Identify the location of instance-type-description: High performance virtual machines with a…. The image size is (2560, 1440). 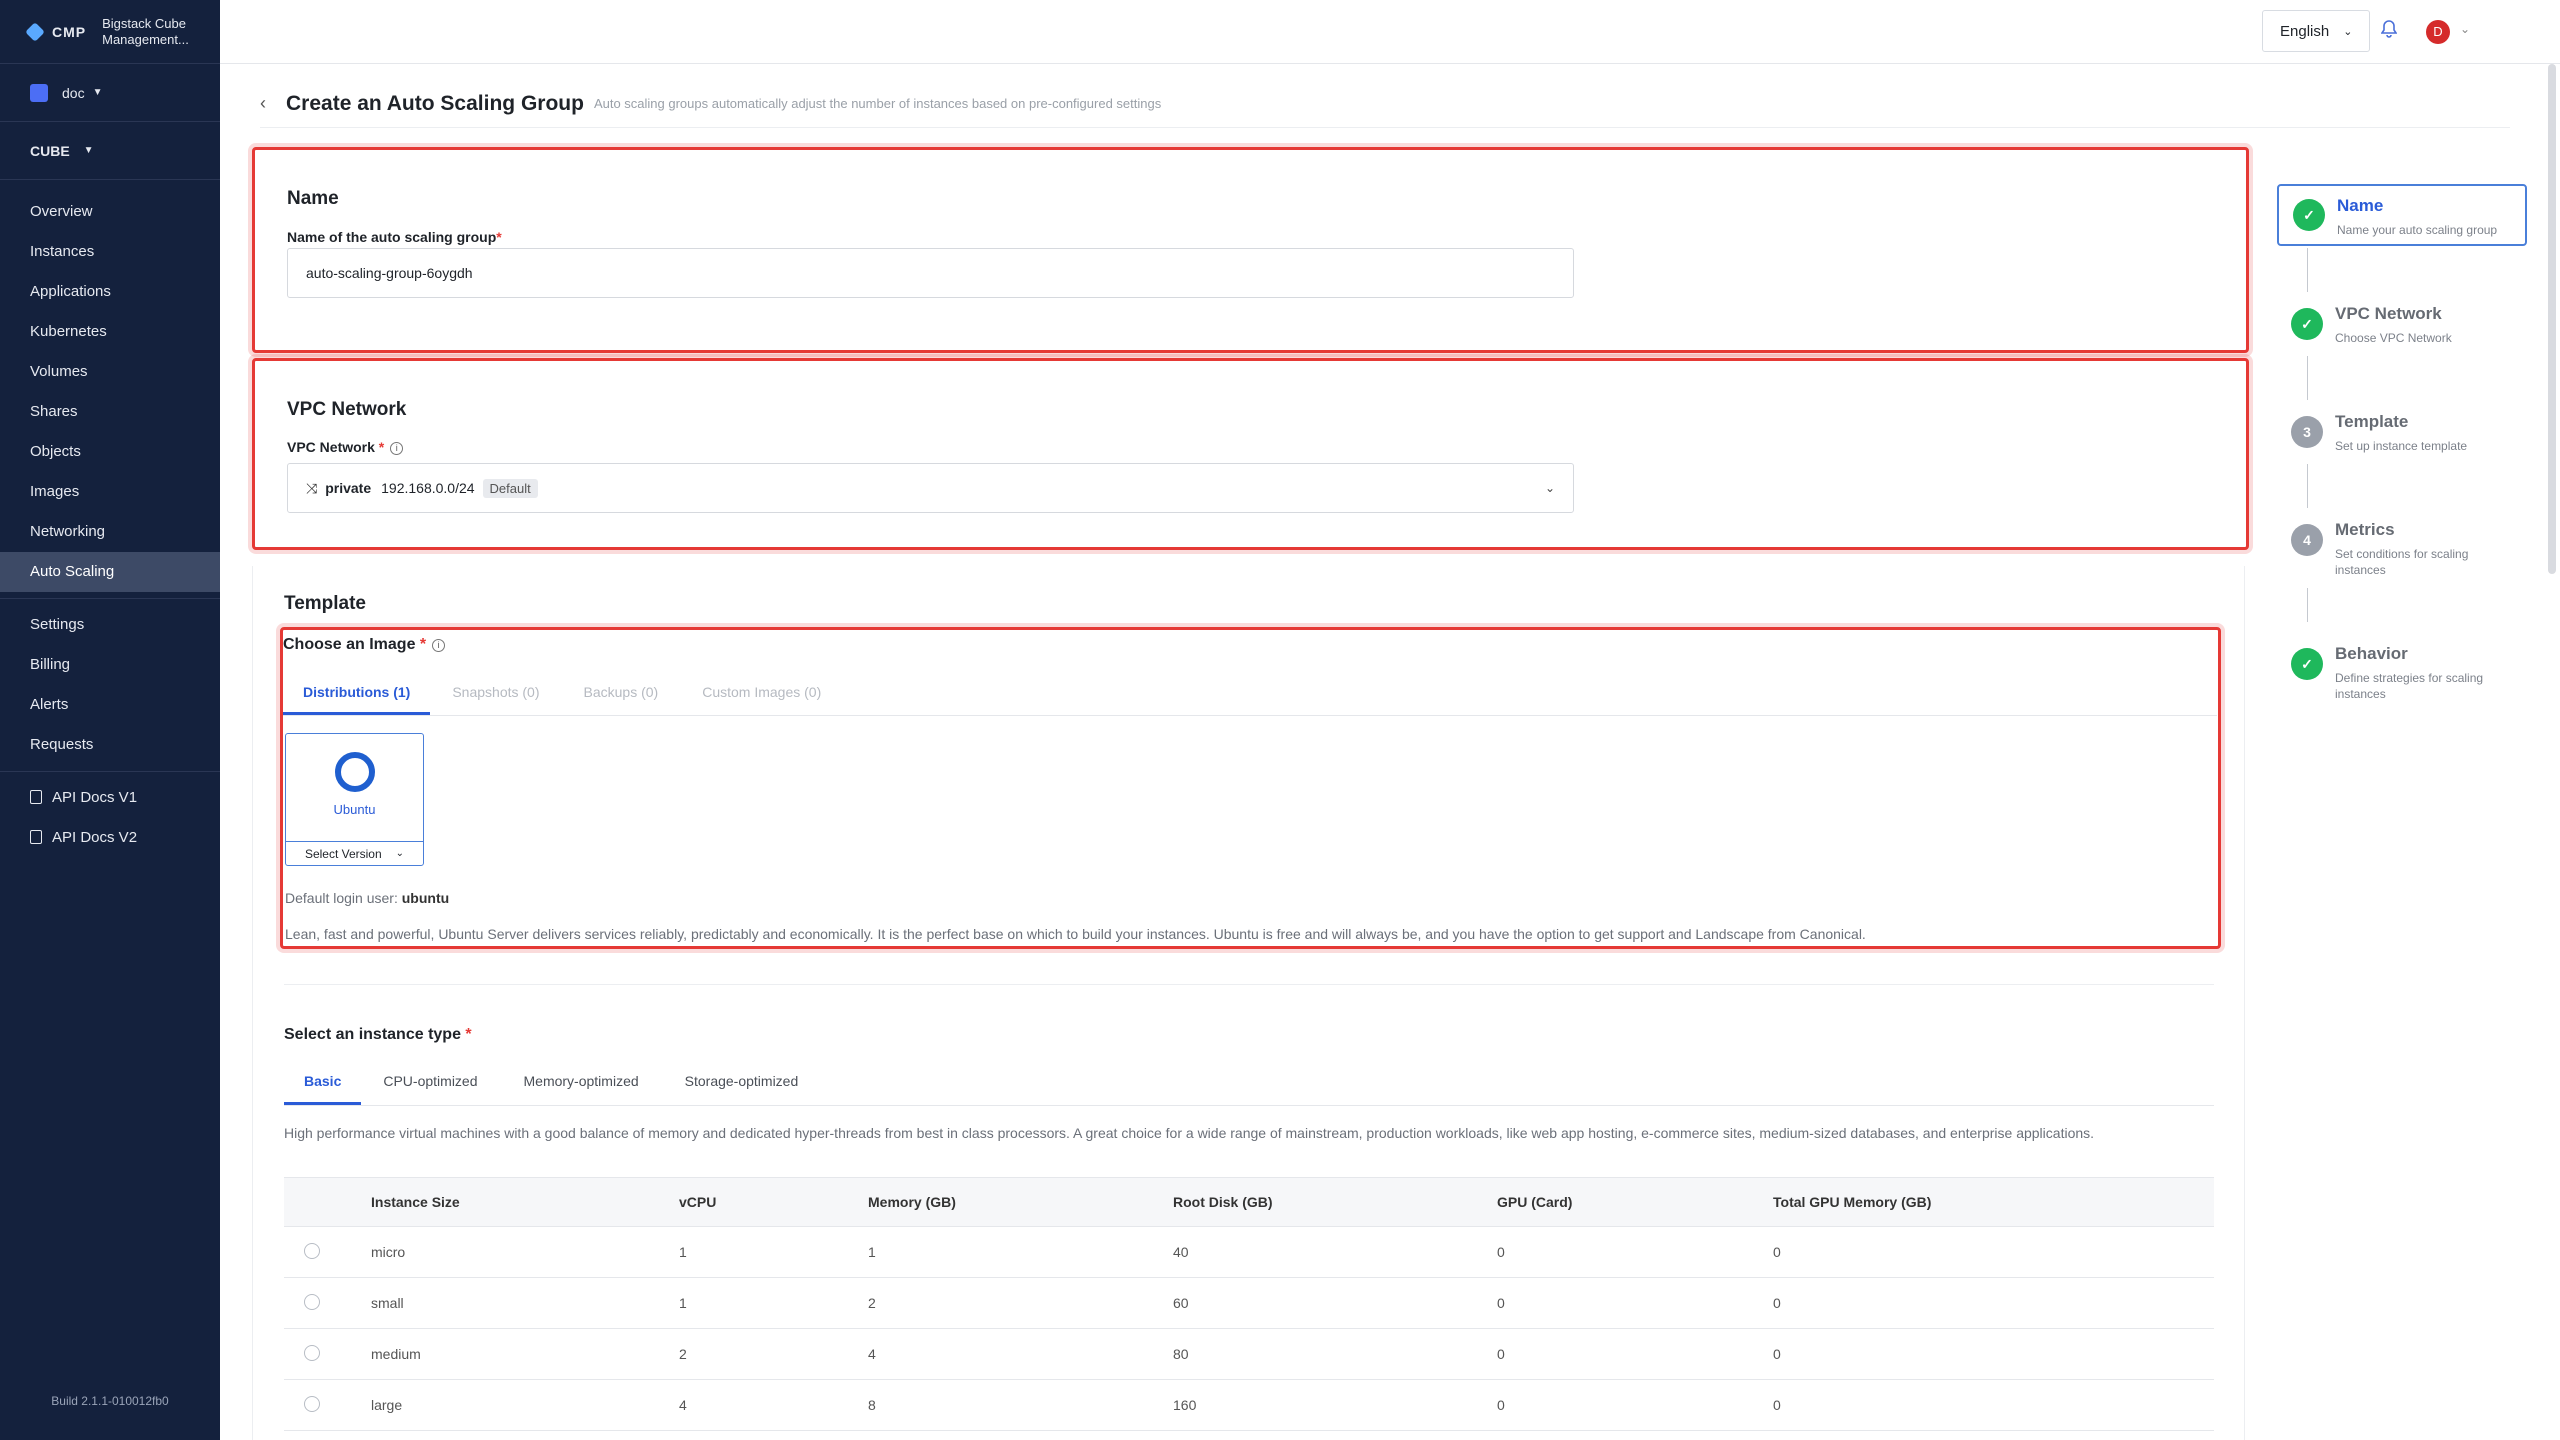
(1189, 1133).